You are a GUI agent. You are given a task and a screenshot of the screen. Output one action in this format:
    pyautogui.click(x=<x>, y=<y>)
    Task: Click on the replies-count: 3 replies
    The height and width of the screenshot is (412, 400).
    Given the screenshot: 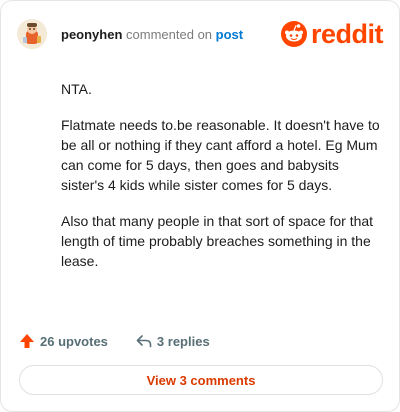 What is the action you would take?
    pyautogui.click(x=183, y=341)
    